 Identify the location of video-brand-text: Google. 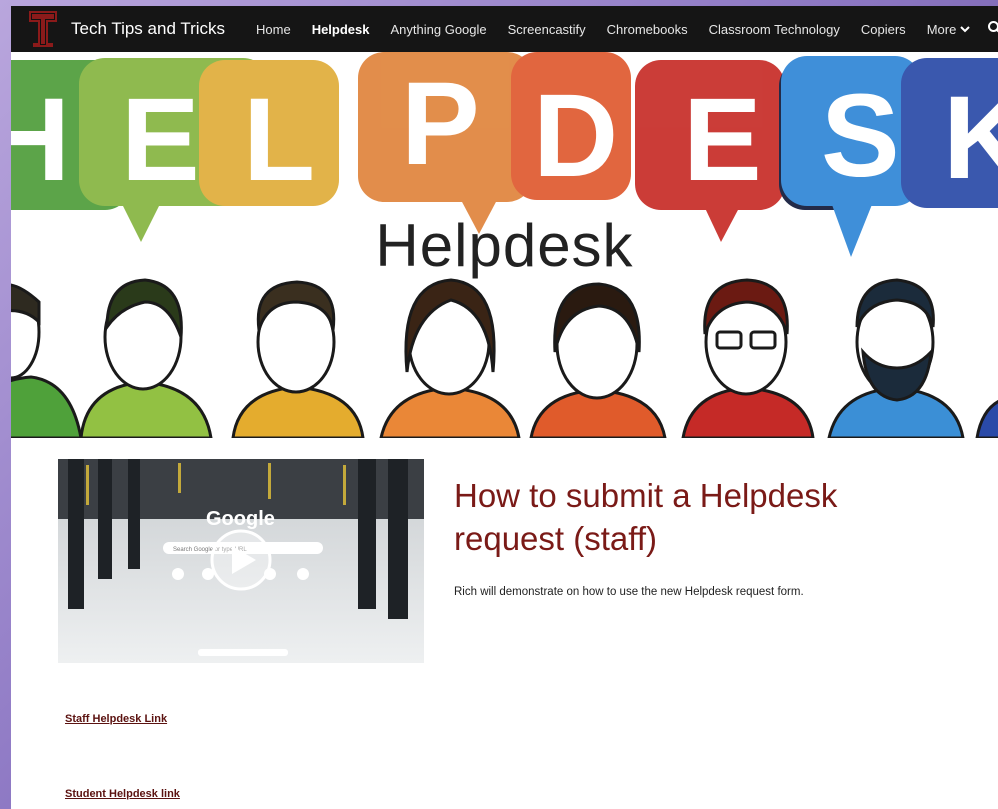
(240, 519).